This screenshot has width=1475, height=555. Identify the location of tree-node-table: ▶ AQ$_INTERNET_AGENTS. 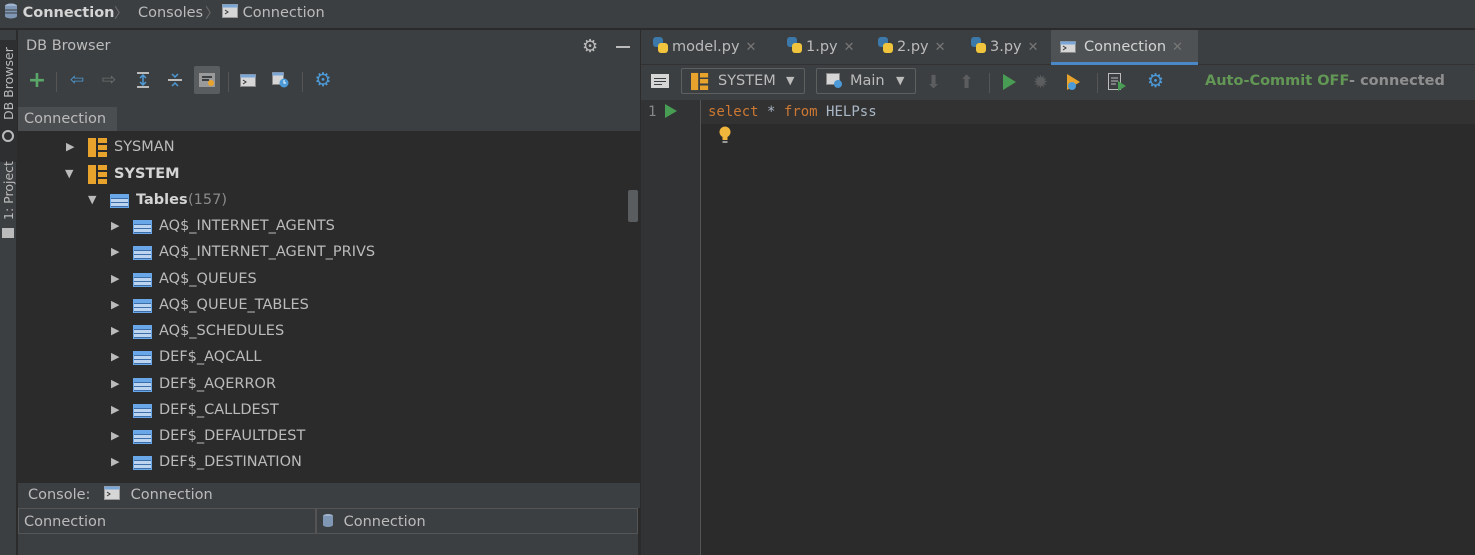
(318, 227).